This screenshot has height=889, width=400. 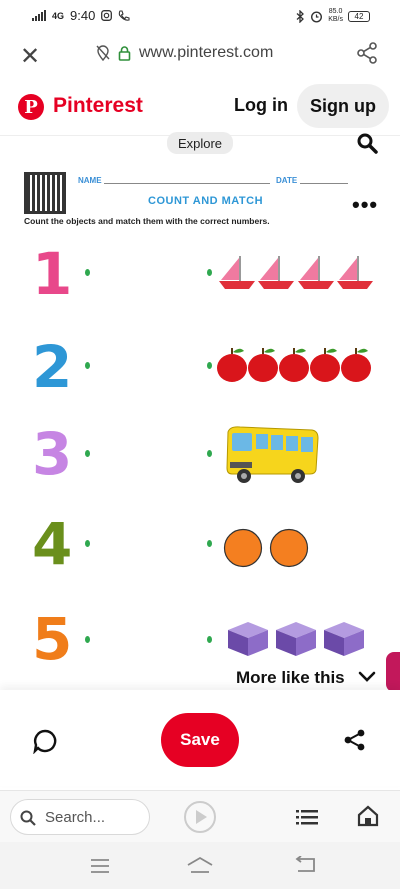 I want to click on brand-name: Pinterest, so click(x=98, y=106).